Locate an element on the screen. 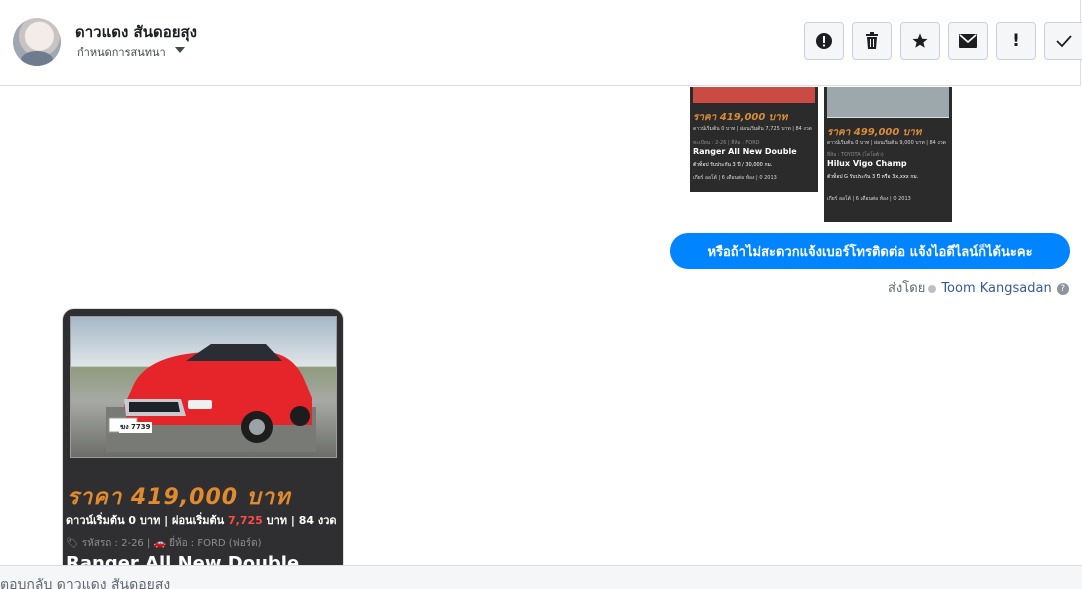 The image size is (1082, 589). star-icon is located at coordinates (920, 40).